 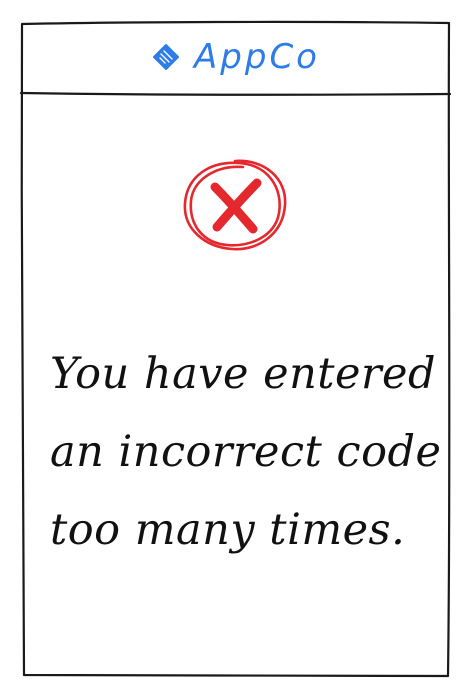 What do you see at coordinates (166, 57) in the screenshot?
I see `diamond-logo-icon` at bounding box center [166, 57].